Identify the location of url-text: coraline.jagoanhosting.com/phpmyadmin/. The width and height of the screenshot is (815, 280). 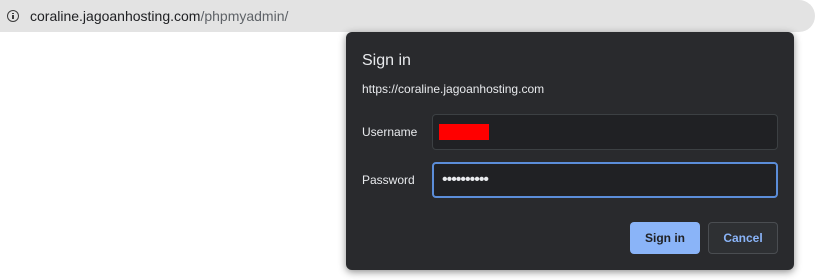
(159, 16).